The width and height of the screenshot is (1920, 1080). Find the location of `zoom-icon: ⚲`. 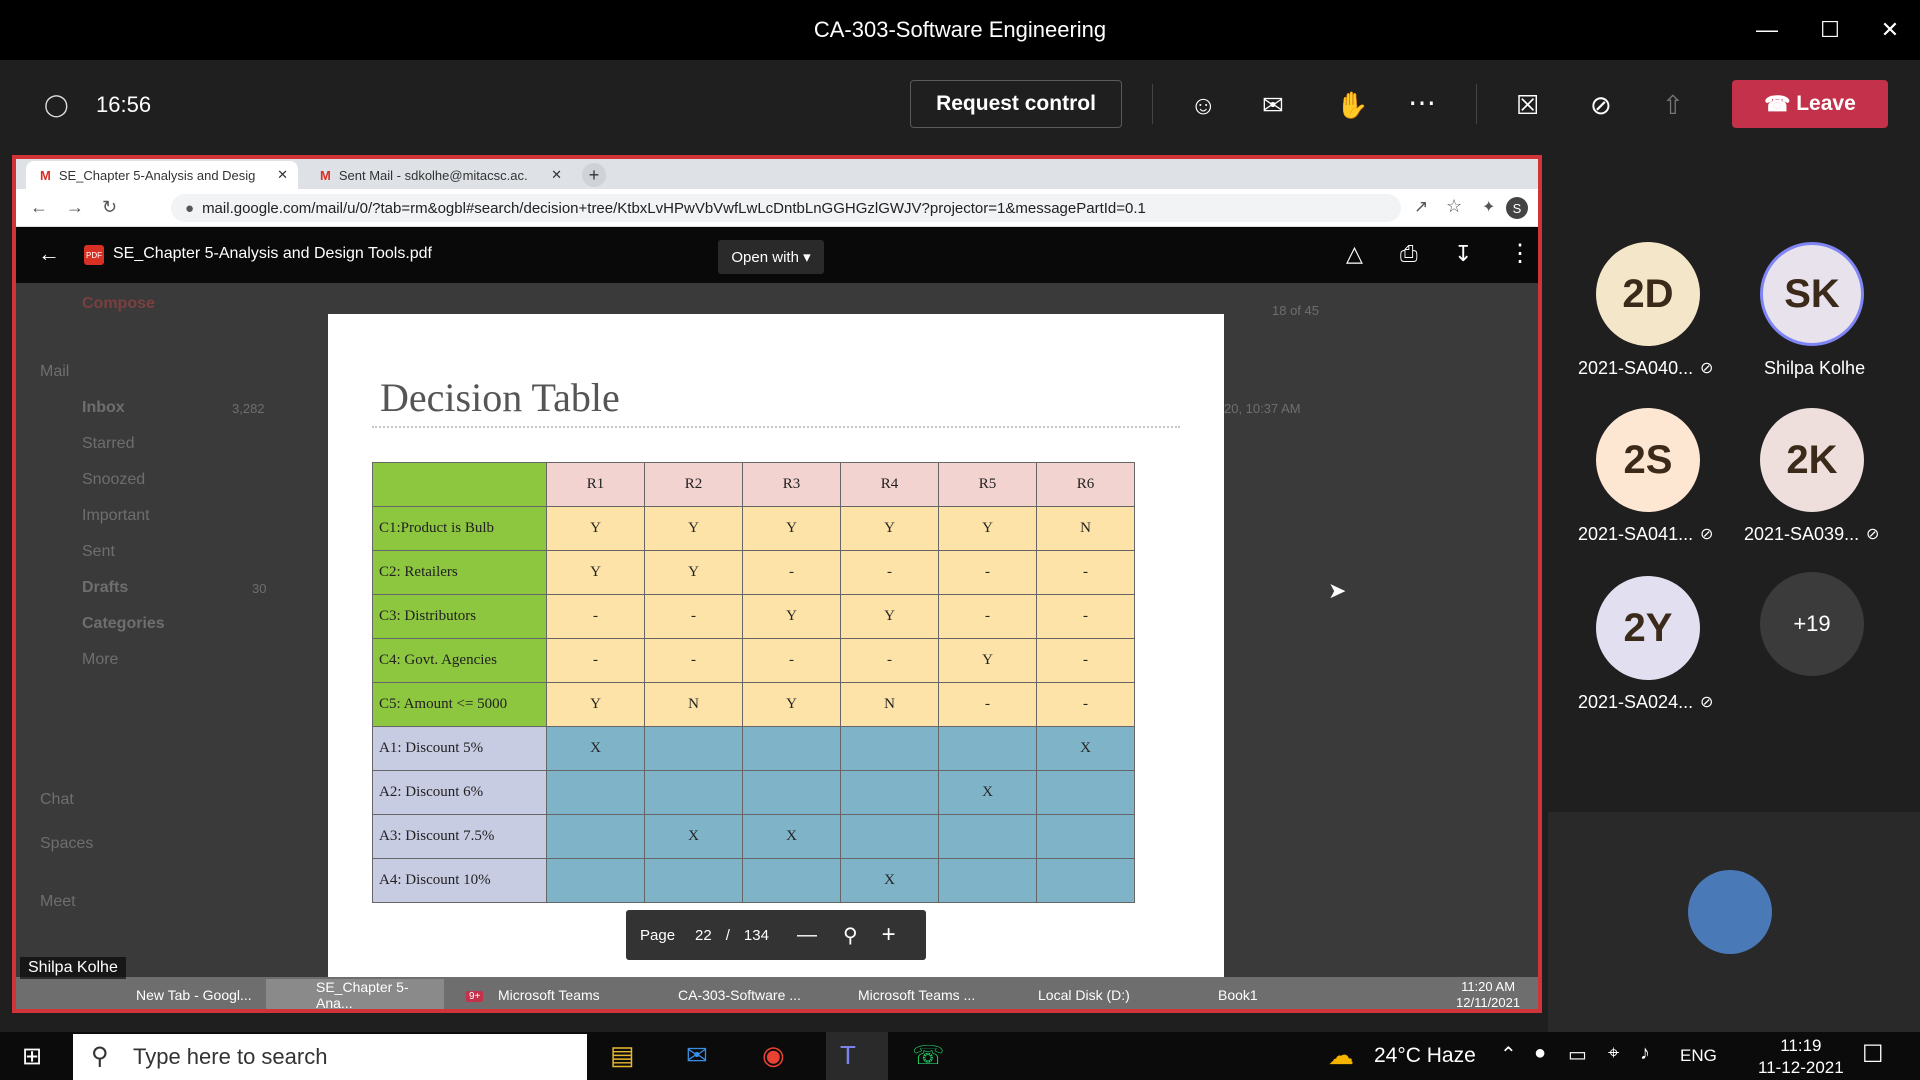

zoom-icon: ⚲ is located at coordinates (850, 935).